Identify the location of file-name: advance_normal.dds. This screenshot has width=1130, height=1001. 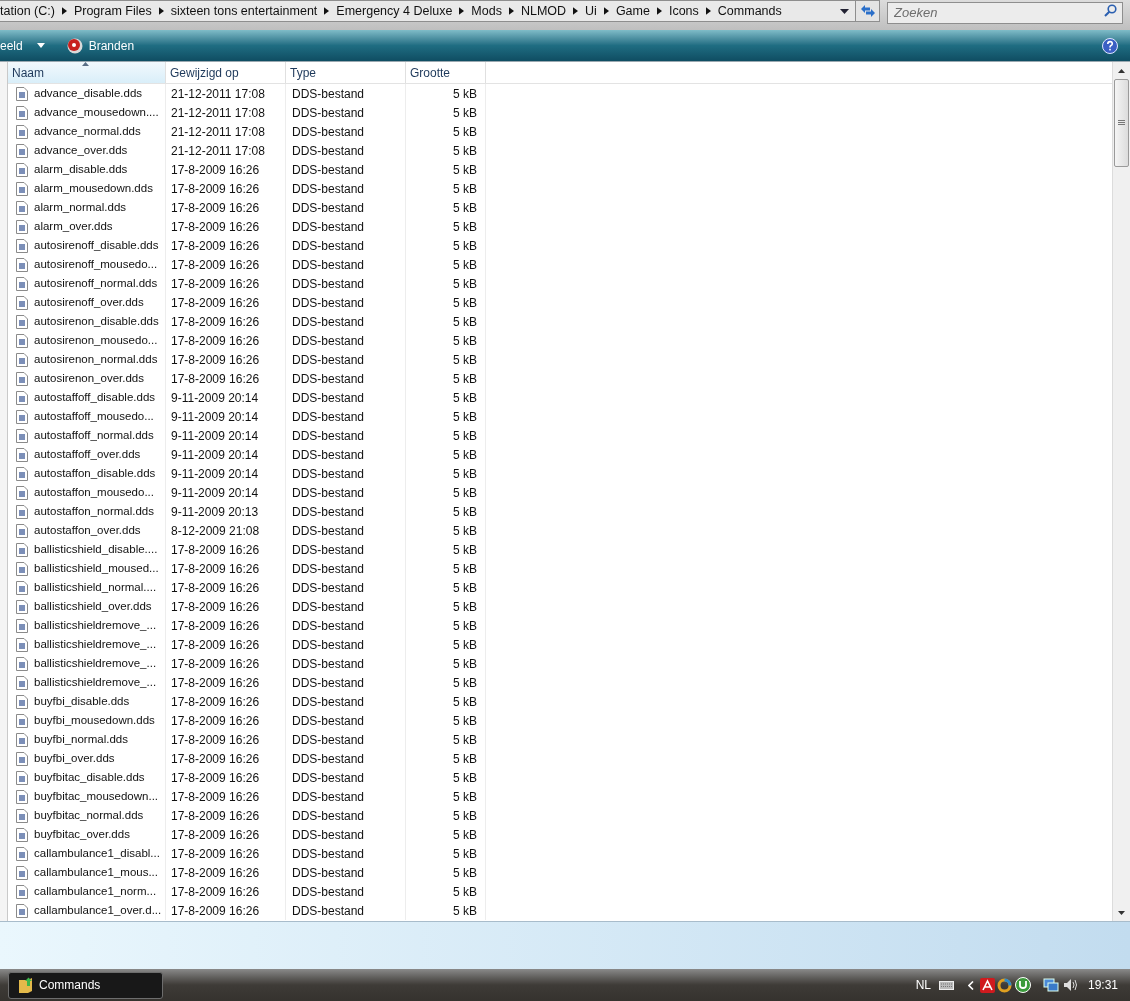
(87, 131).